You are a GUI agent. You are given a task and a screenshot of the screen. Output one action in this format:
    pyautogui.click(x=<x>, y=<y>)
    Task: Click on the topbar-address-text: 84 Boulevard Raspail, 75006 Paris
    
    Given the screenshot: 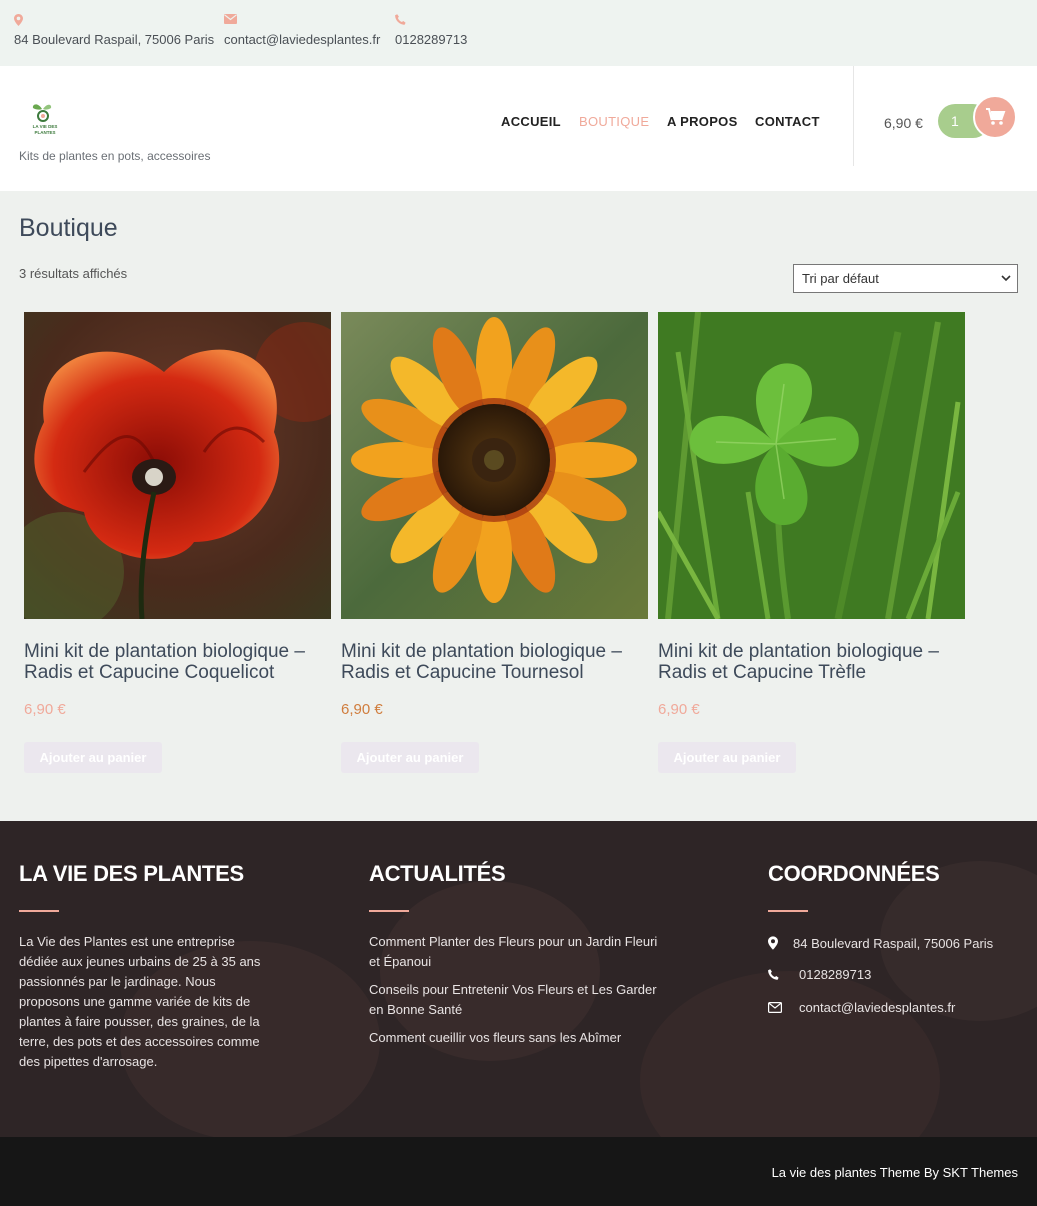 What is the action you would take?
    pyautogui.click(x=114, y=39)
    